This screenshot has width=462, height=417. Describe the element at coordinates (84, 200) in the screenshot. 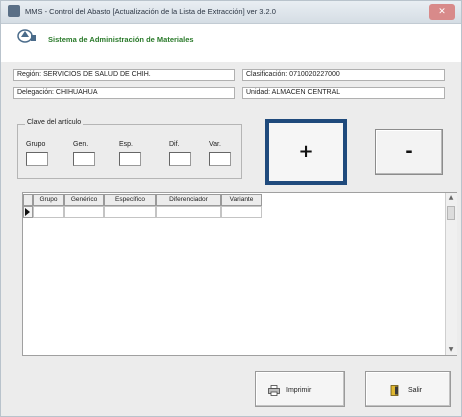

I see `column-header-generico: Genérico` at that location.